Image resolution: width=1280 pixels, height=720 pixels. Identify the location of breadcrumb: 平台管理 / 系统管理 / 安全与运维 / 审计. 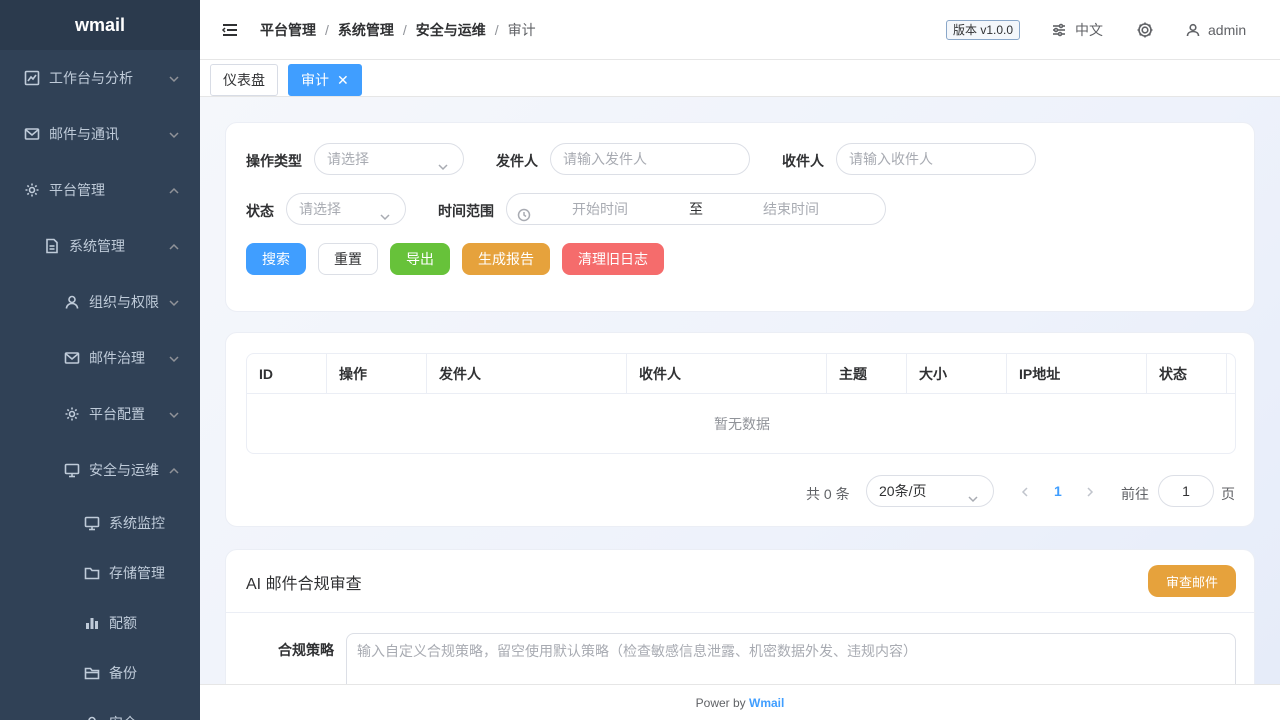
(398, 30).